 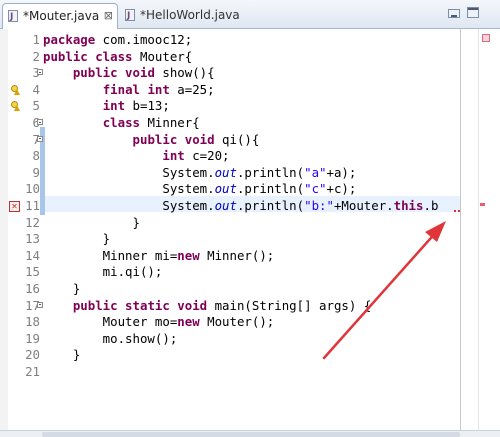 What do you see at coordinates (36, 89) in the screenshot?
I see `line-number: 4` at bounding box center [36, 89].